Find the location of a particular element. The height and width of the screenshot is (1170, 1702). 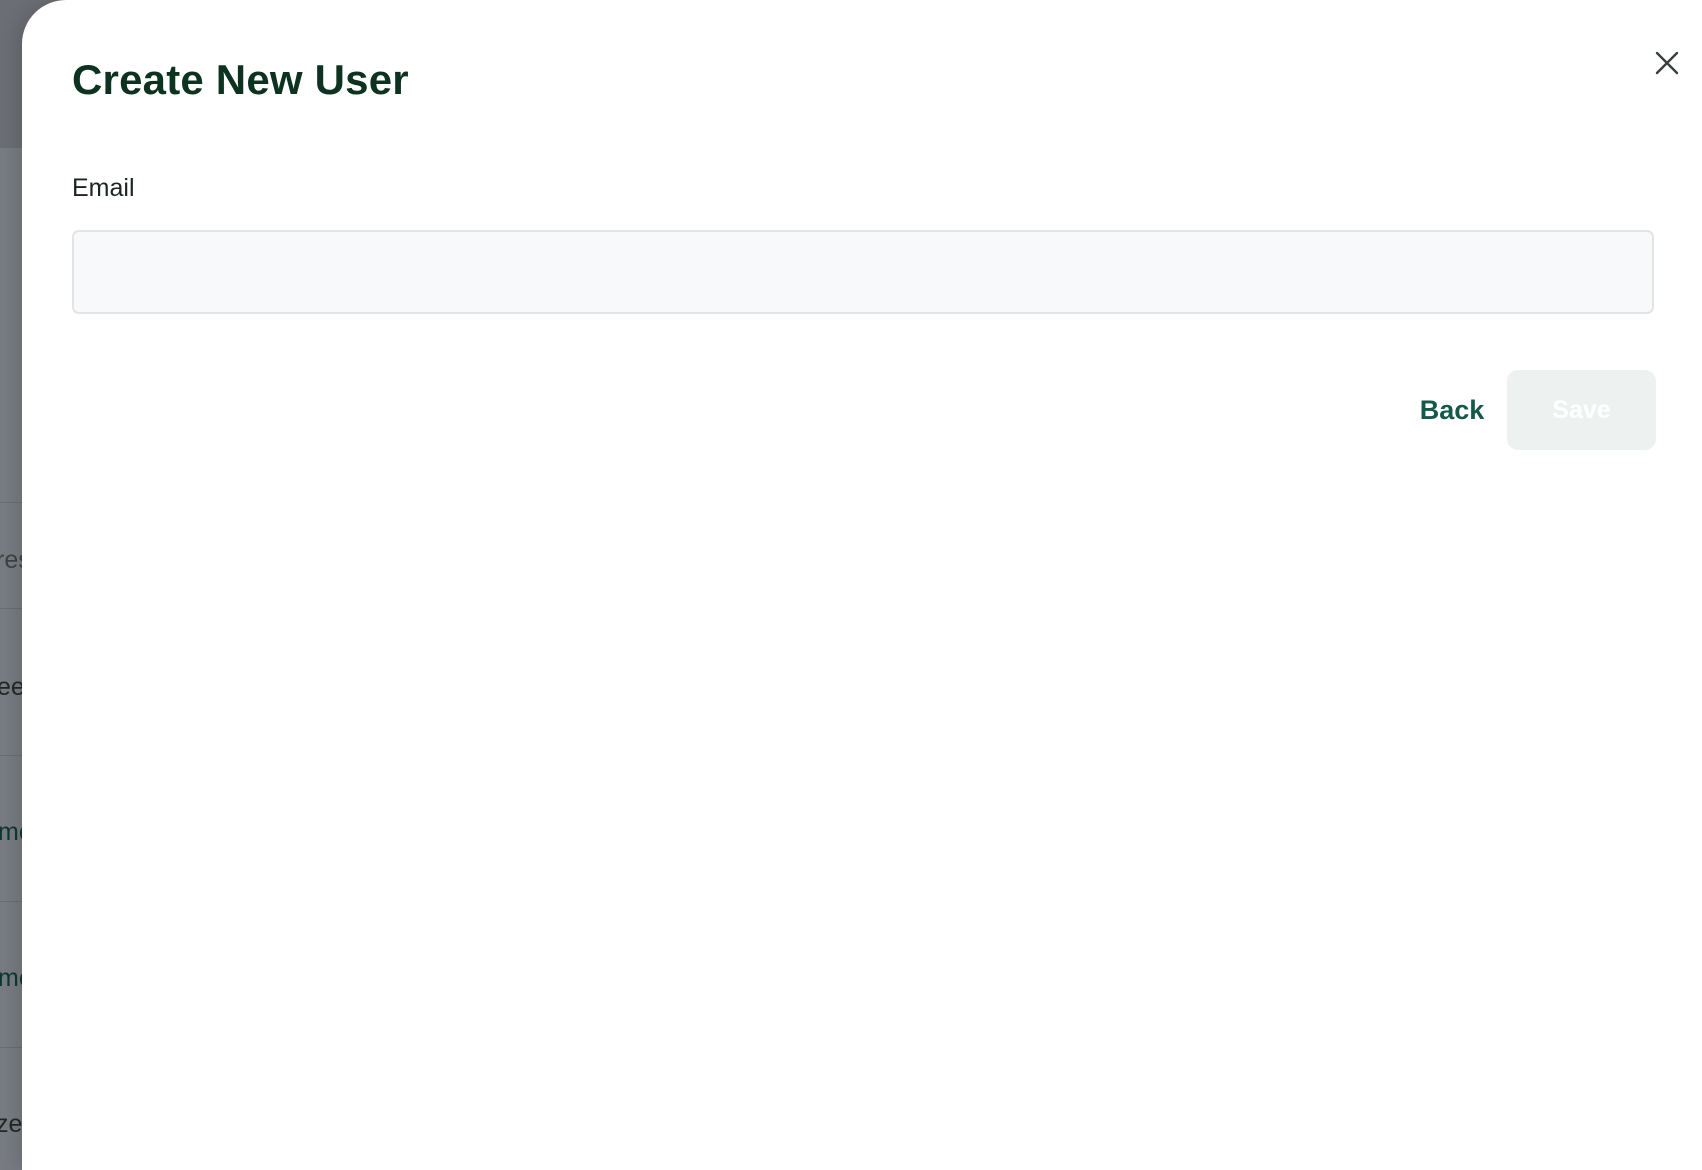

modal-title: Create New User is located at coordinates (240, 79).